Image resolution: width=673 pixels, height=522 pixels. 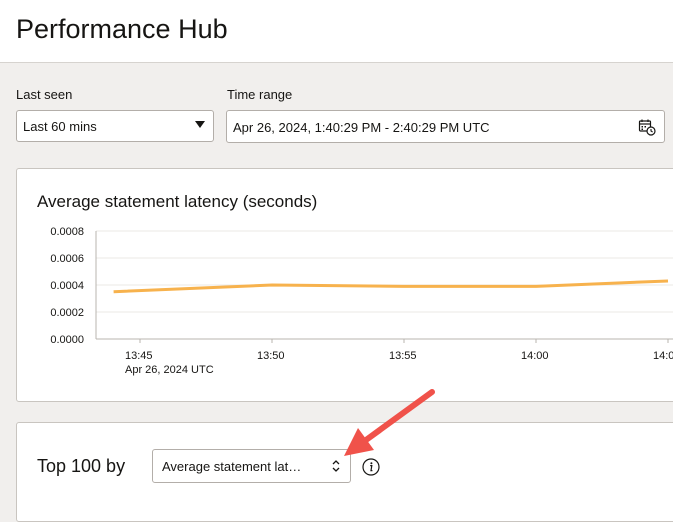 I want to click on page-header: Performance Hub, so click(x=336, y=31).